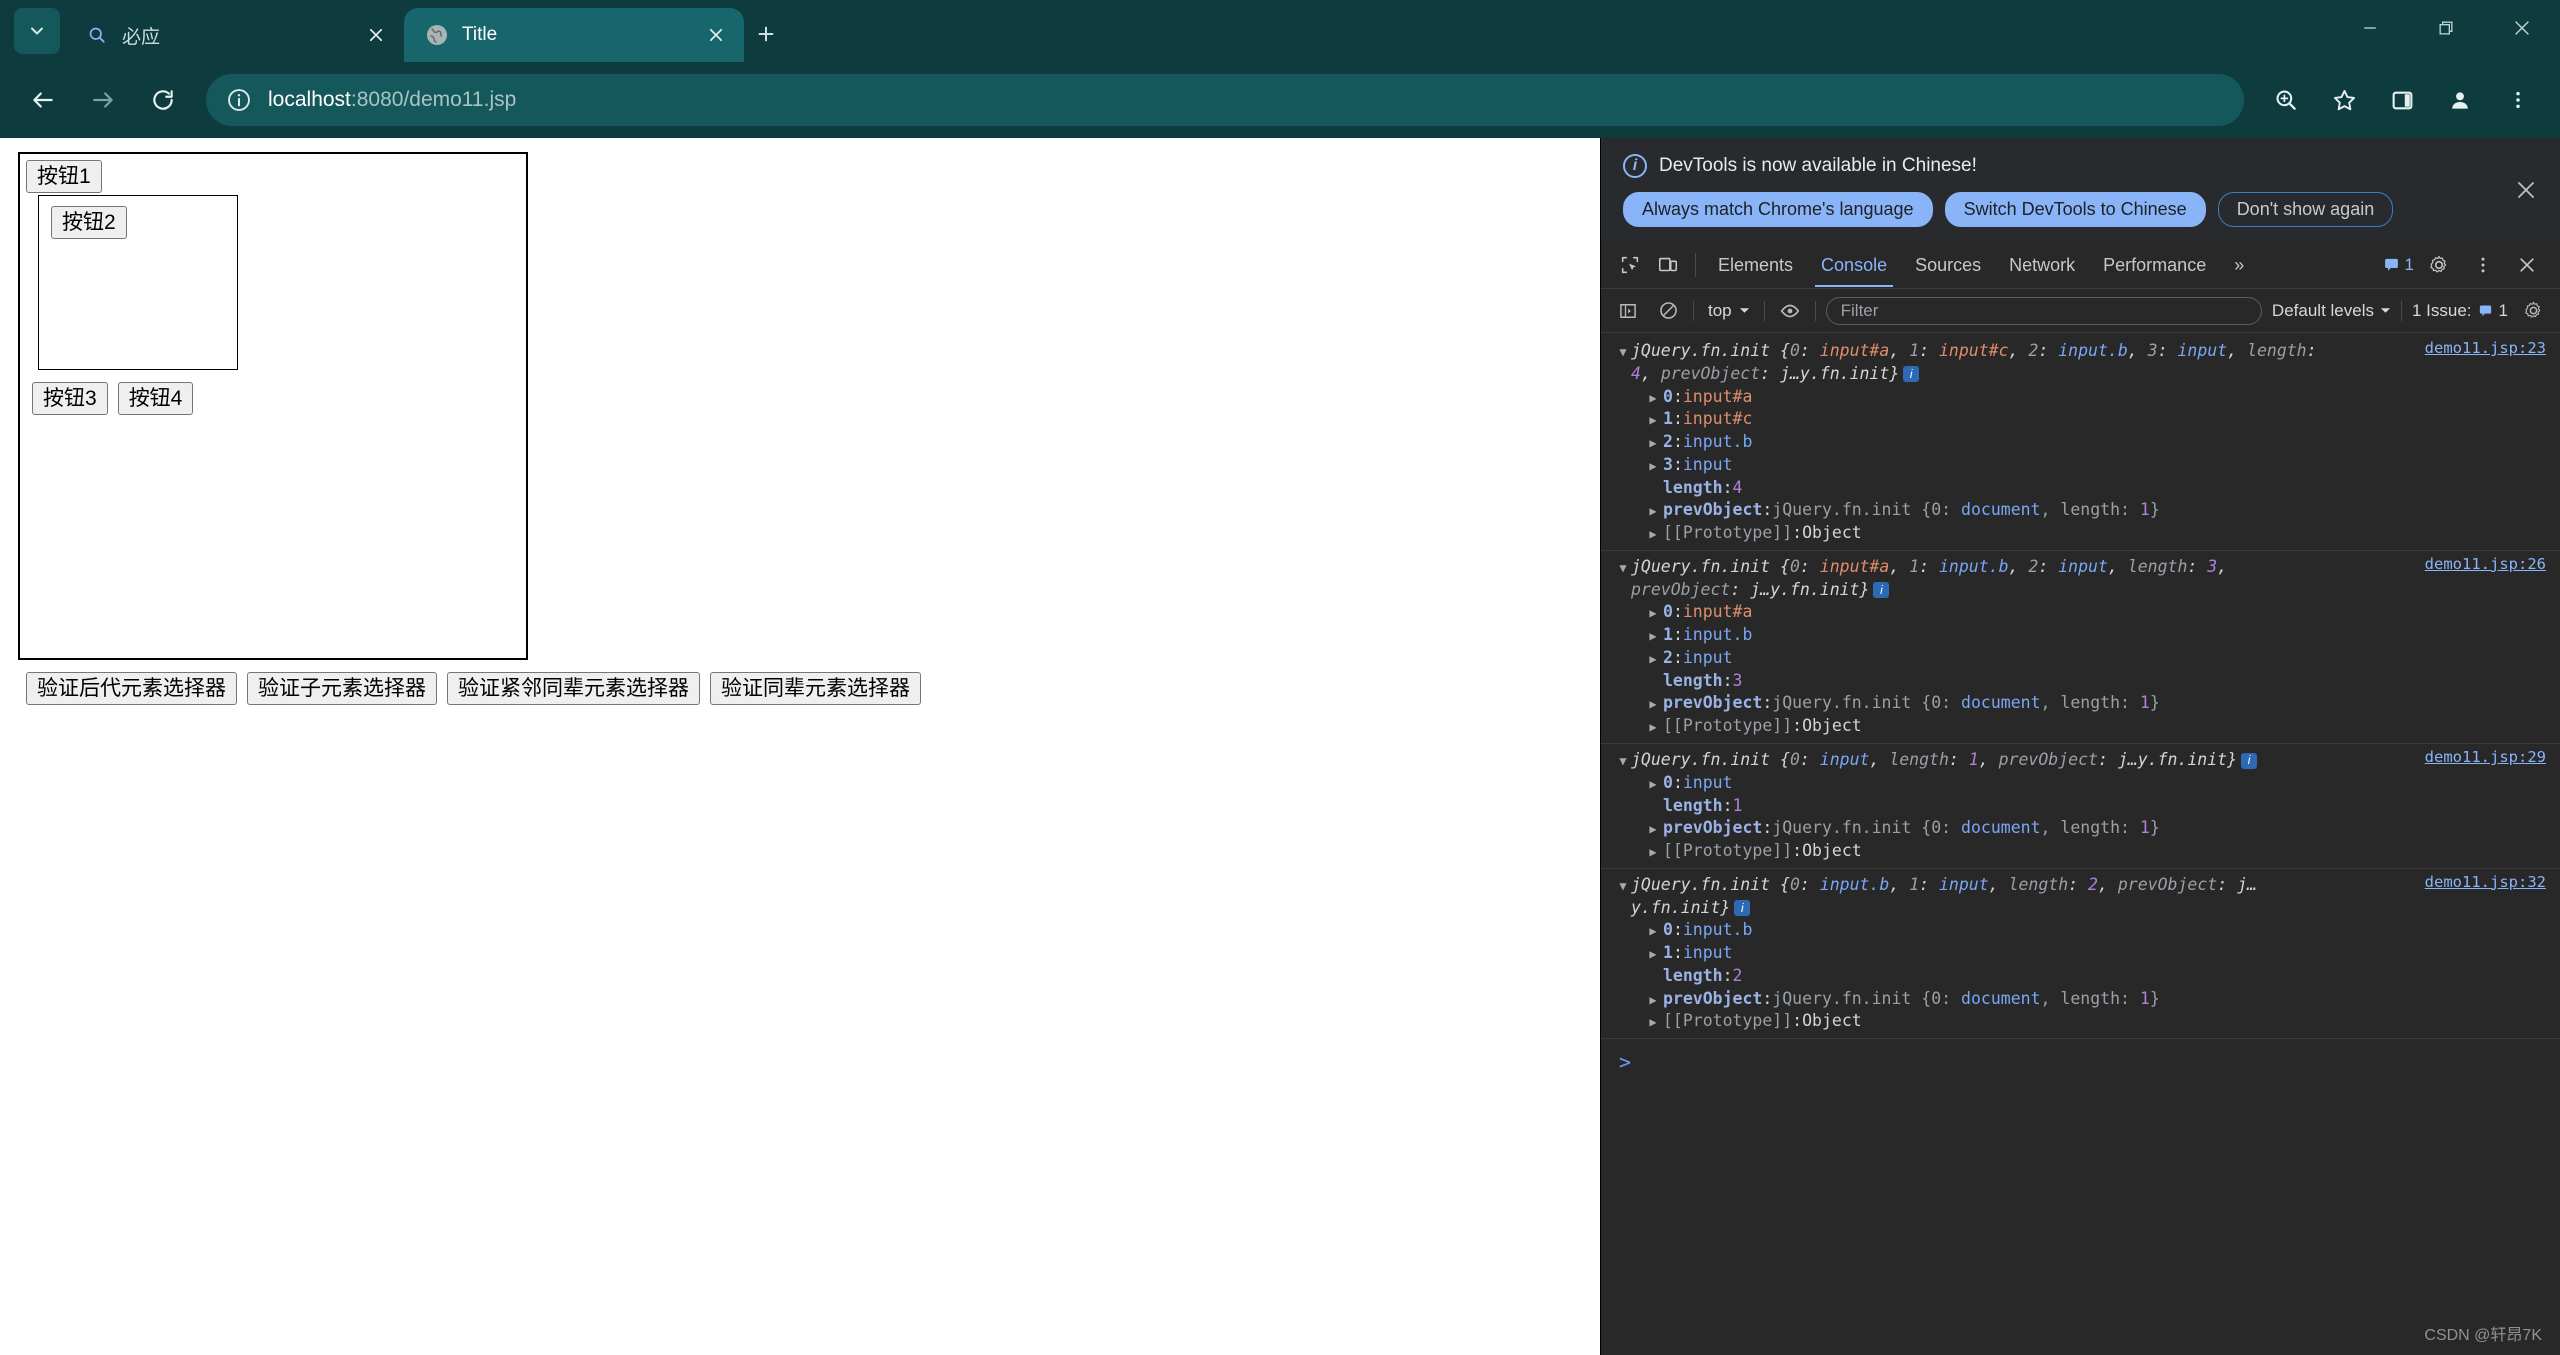  What do you see at coordinates (1790, 311) in the screenshot?
I see `live-expression-icon` at bounding box center [1790, 311].